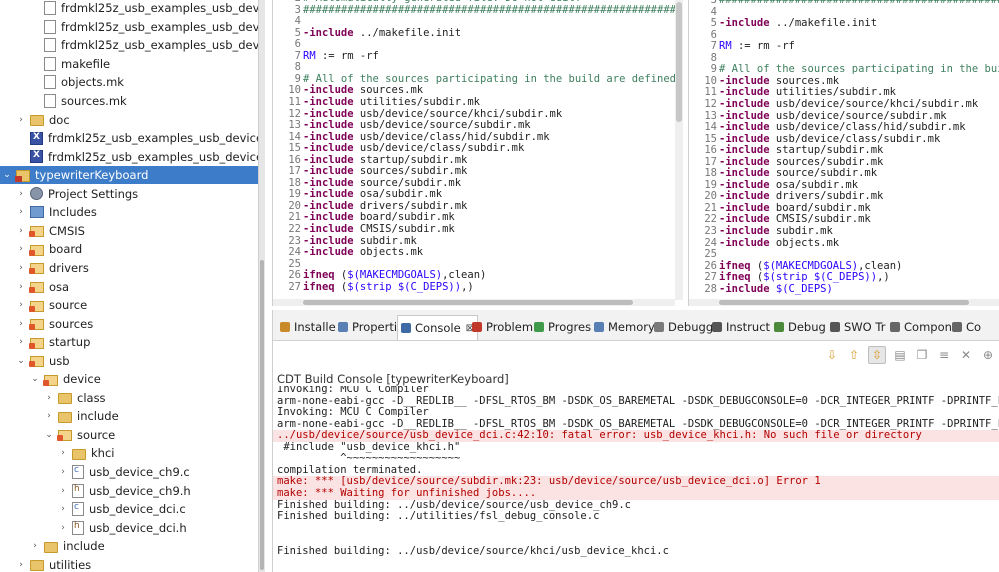  Describe the element at coordinates (406, 328) in the screenshot. I see `console-icon` at that location.